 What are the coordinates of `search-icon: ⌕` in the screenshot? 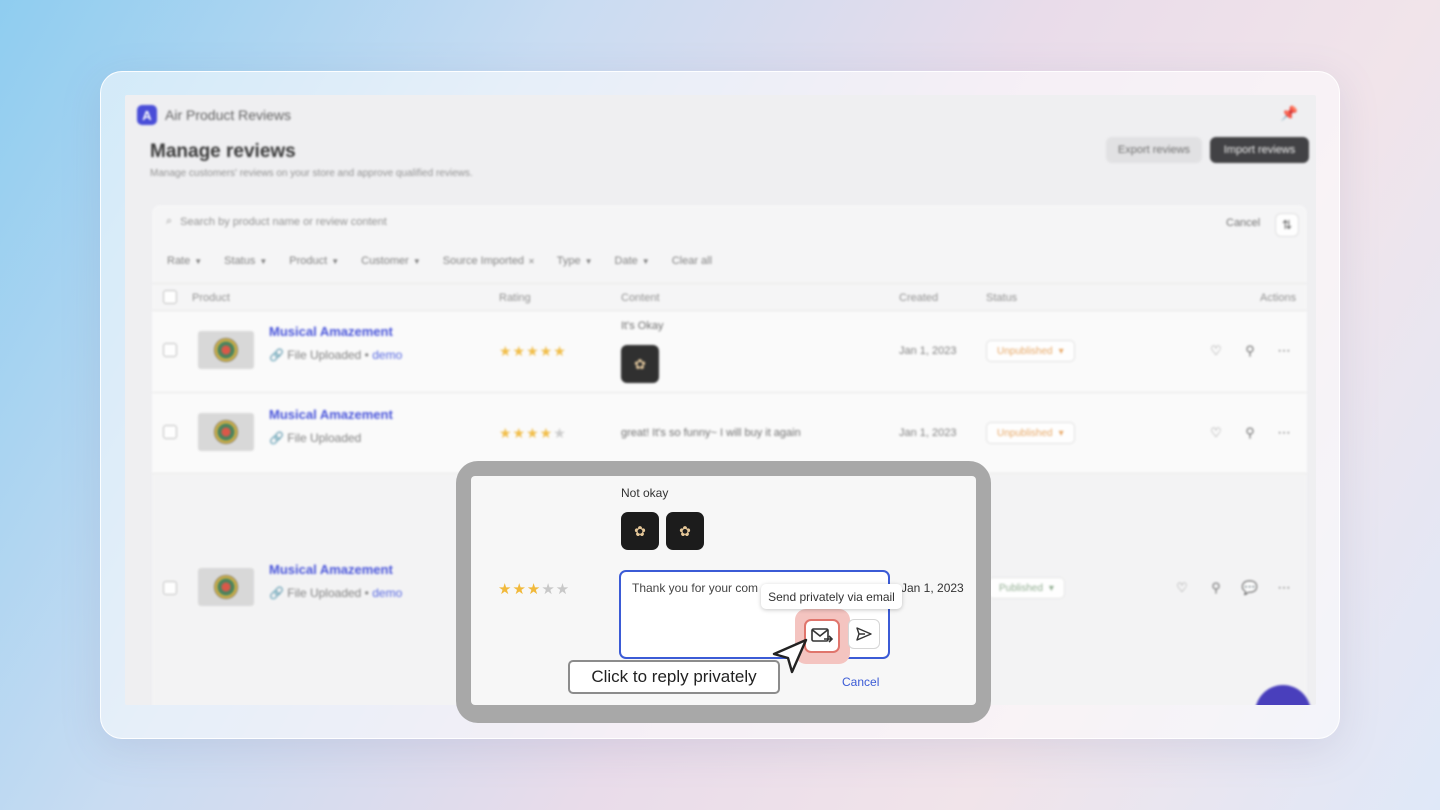 It's located at (169, 221).